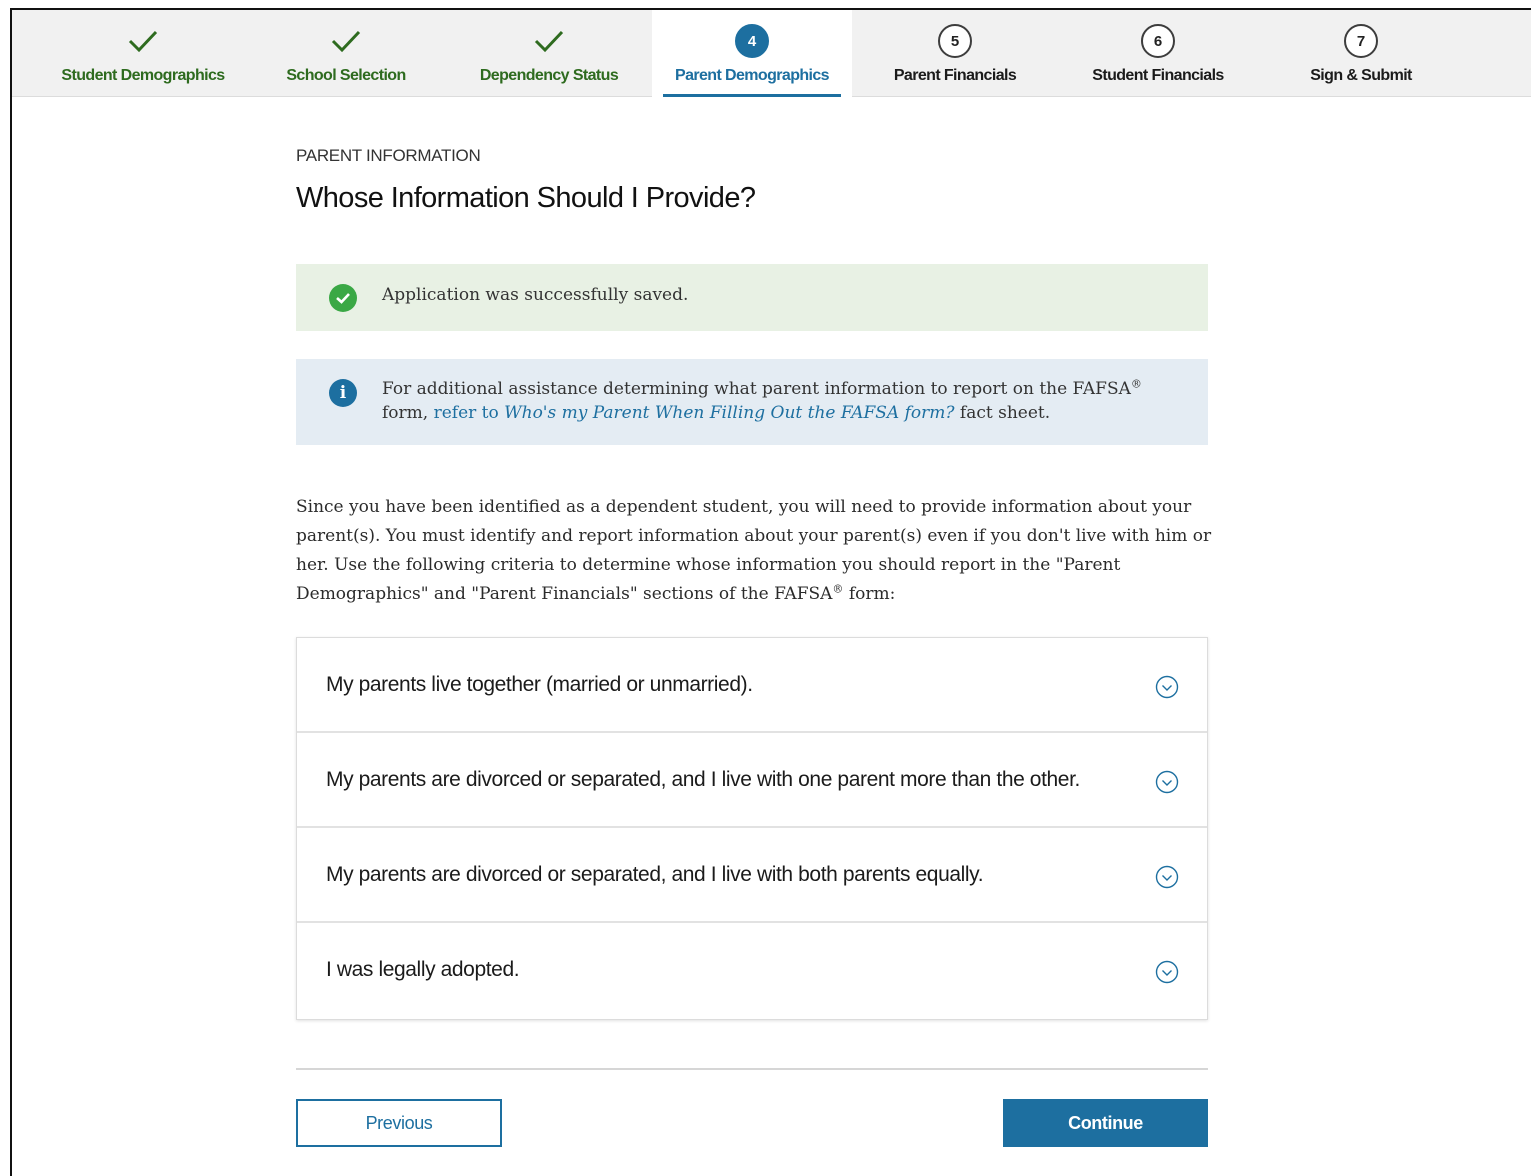 This screenshot has height=1176, width=1531. Describe the element at coordinates (752, 971) in the screenshot. I see `accordion-item-legally-adopted: I was legally adopted.` at that location.